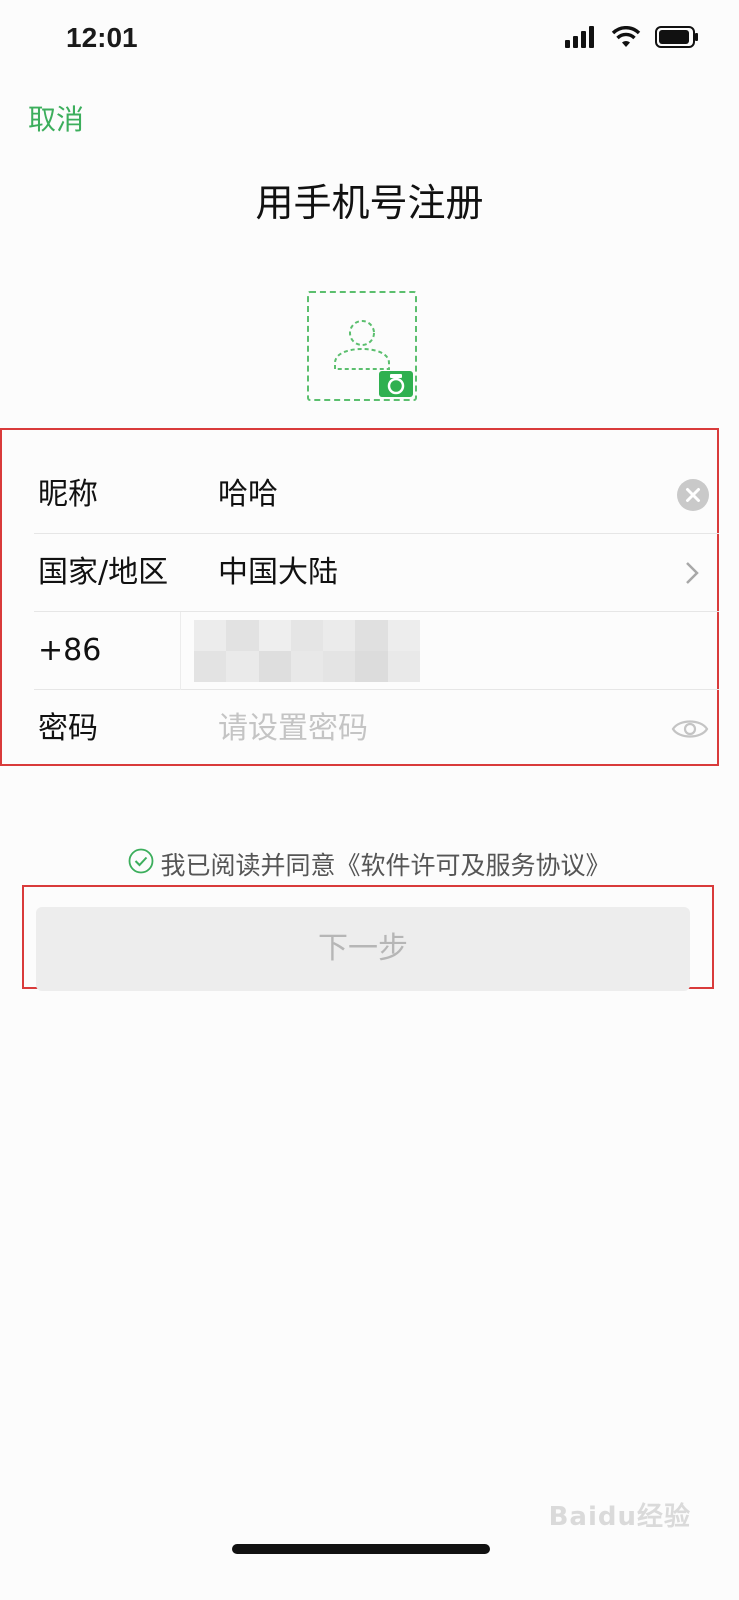 This screenshot has height=1600, width=739. What do you see at coordinates (693, 497) in the screenshot?
I see `clear-icon` at bounding box center [693, 497].